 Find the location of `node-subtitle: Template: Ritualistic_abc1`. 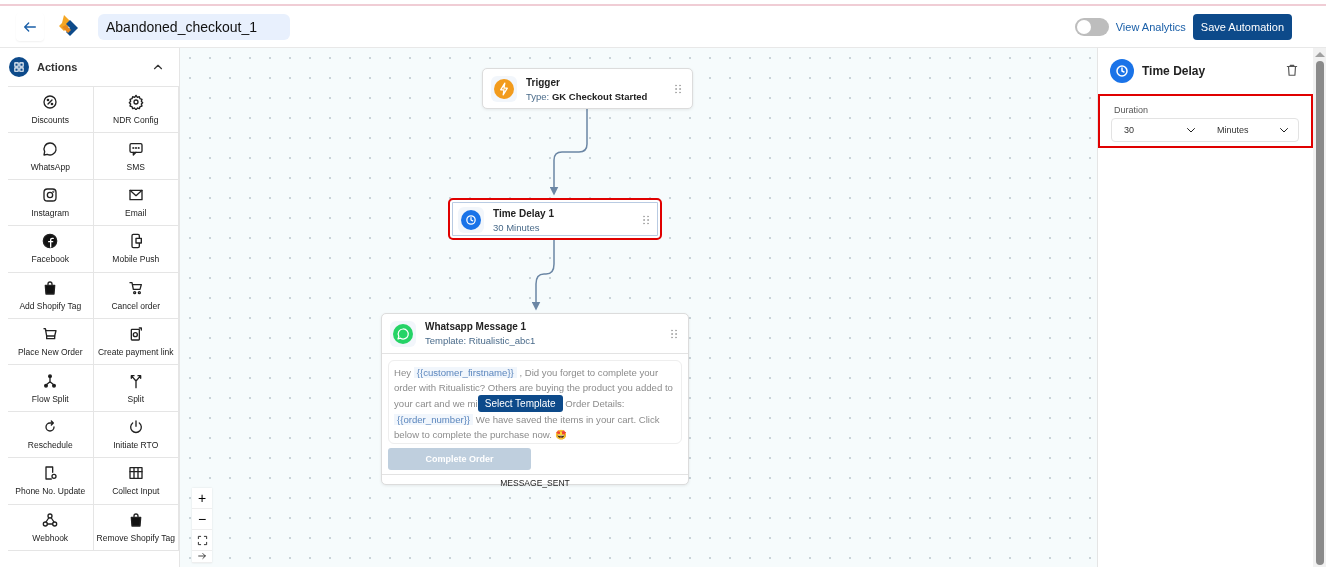

node-subtitle: Template: Ritualistic_abc1 is located at coordinates (481, 340).